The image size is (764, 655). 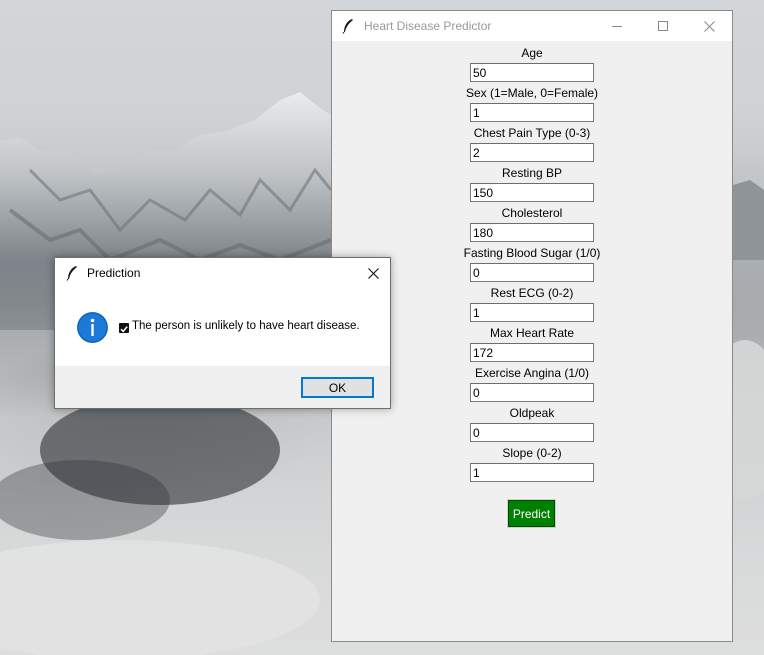 I want to click on info-icon, so click(x=92, y=327).